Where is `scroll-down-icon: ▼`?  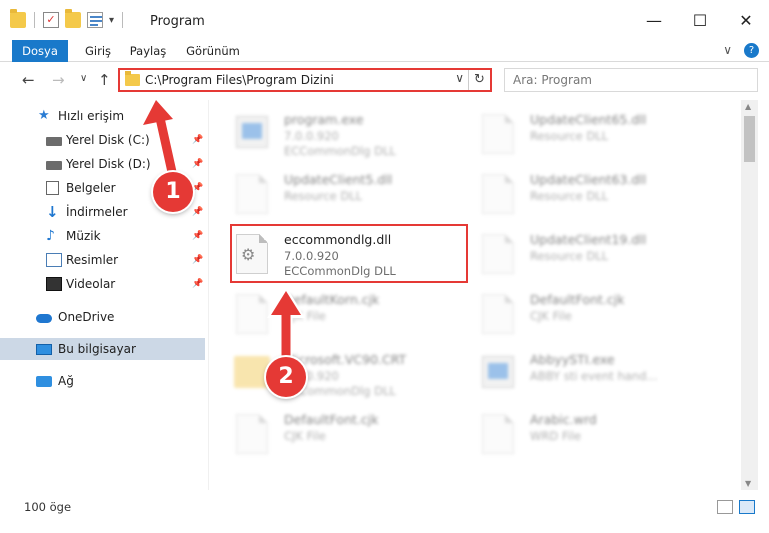 scroll-down-icon: ▼ is located at coordinates (748, 483).